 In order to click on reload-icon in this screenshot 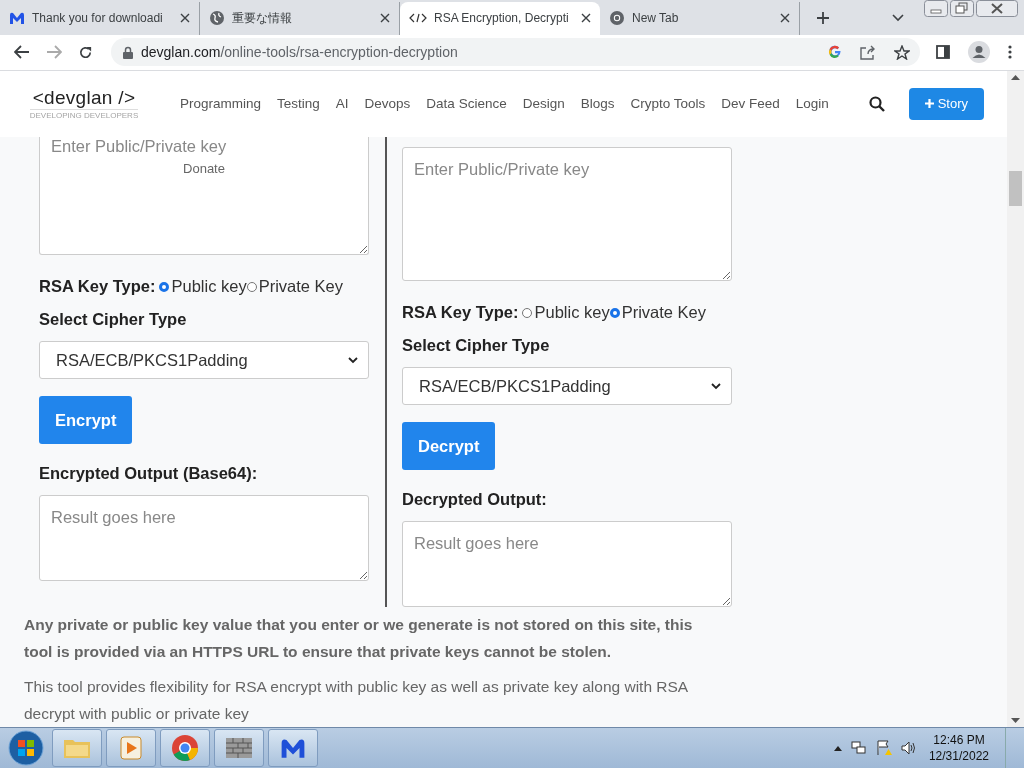, I will do `click(85, 52)`.